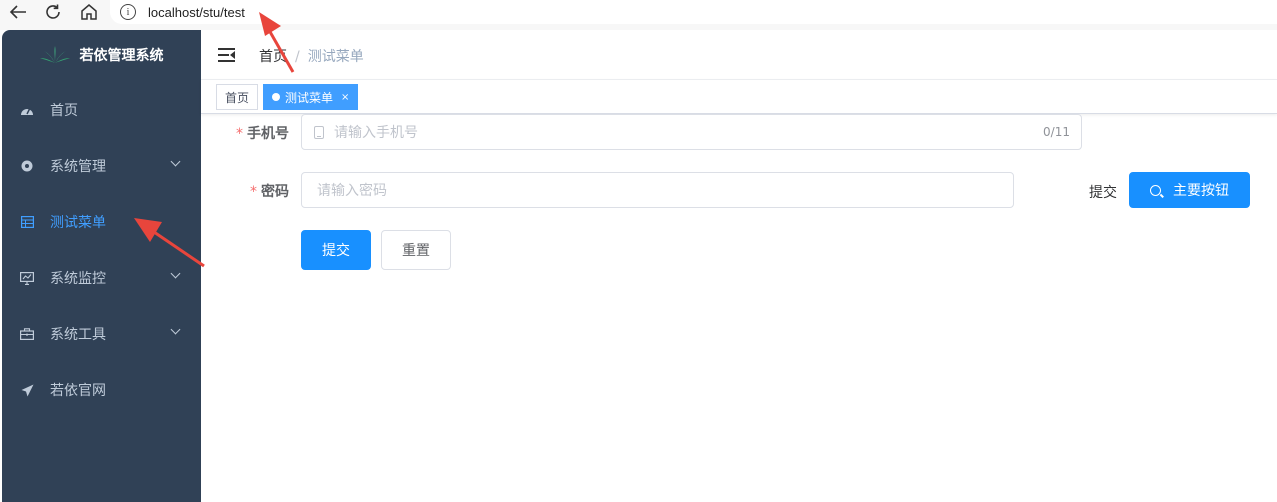  I want to click on logo-title: 若依管理系统, so click(121, 56).